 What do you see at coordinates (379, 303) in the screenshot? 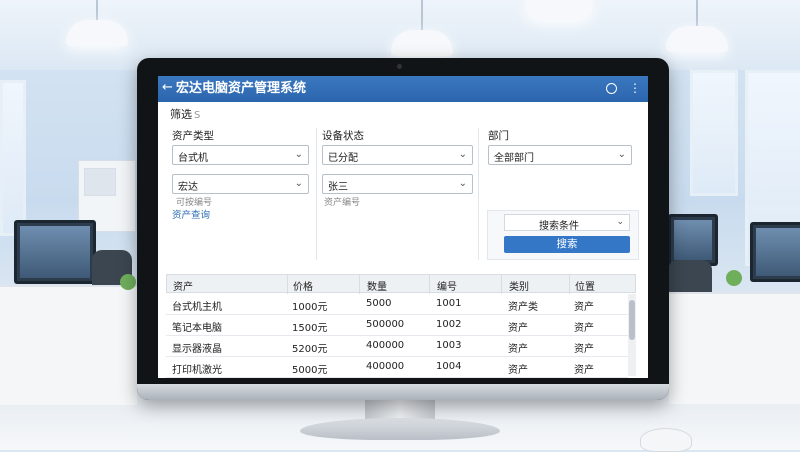
I see `table-cell: 5000` at bounding box center [379, 303].